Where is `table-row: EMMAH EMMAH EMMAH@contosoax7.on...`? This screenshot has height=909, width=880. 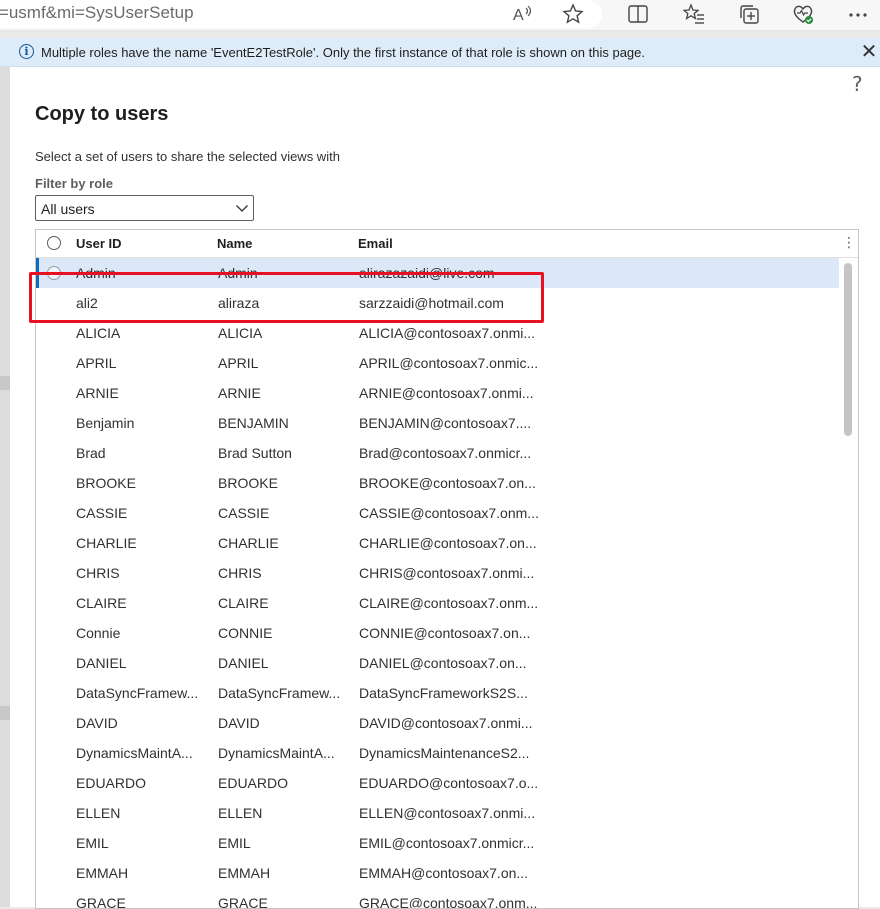
table-row: EMMAH EMMAH EMMAH@contosoax7.on... is located at coordinates (437, 873).